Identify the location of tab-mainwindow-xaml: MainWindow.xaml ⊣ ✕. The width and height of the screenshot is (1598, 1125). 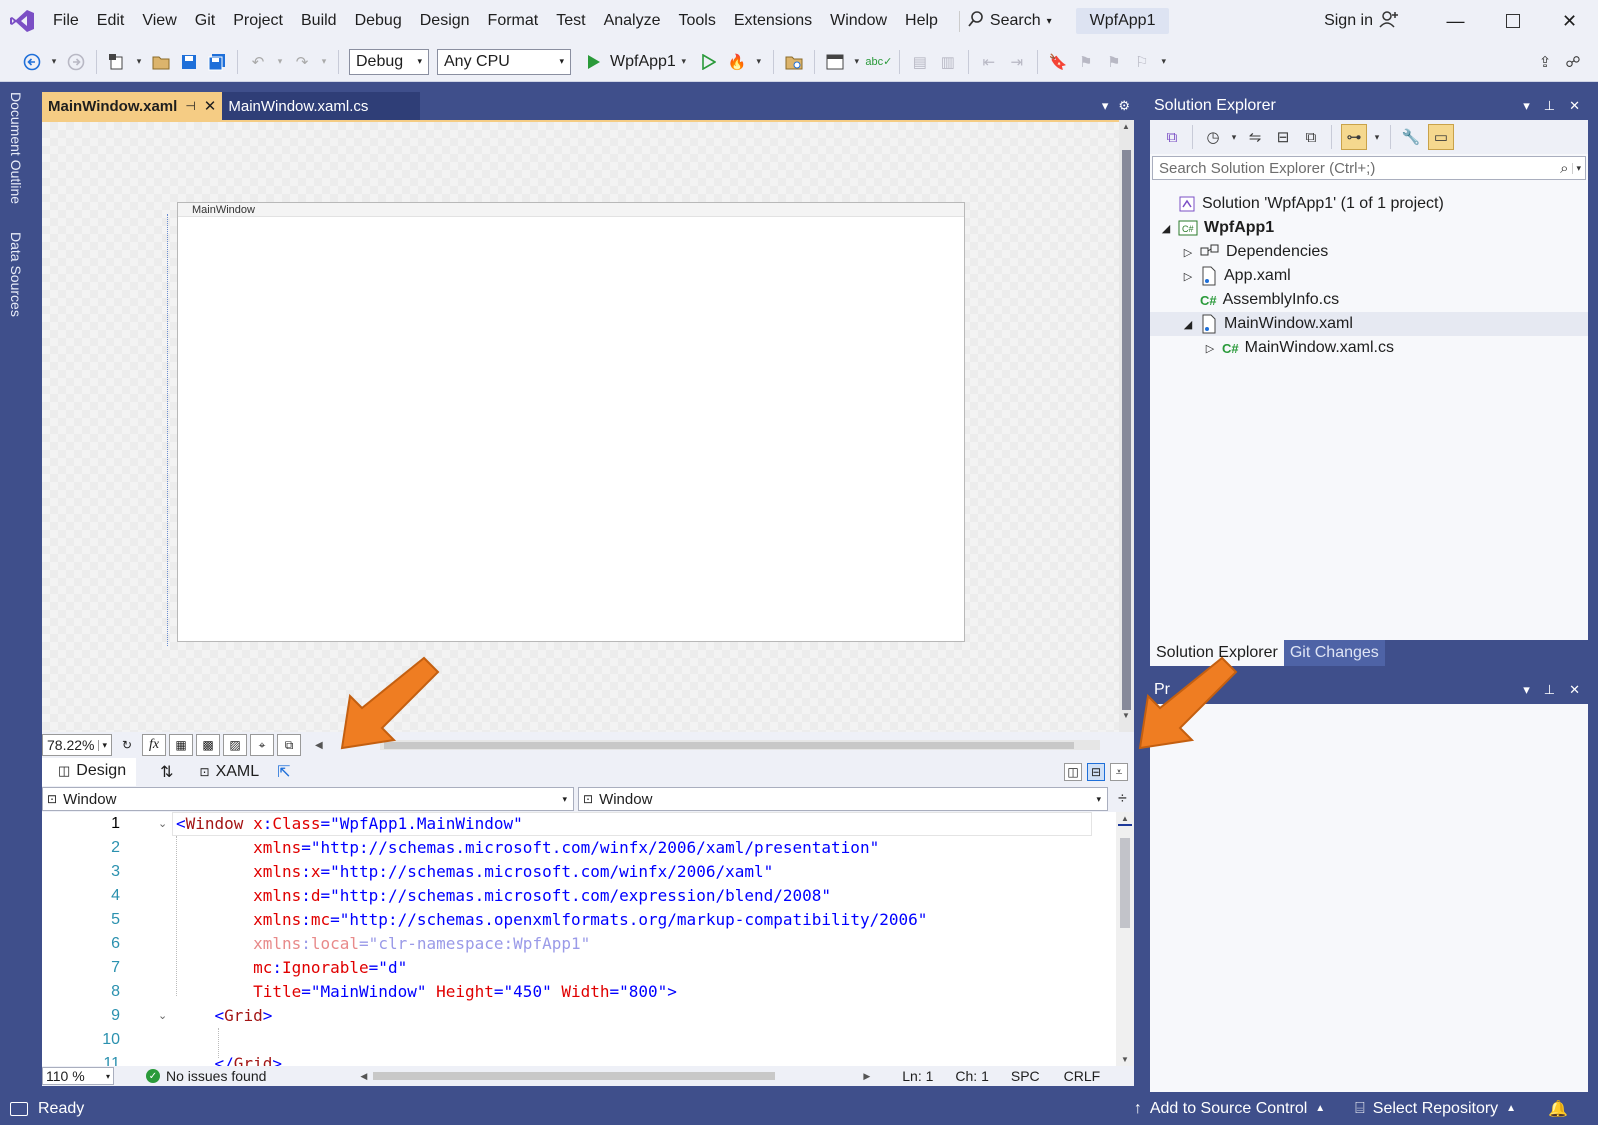
(132, 106).